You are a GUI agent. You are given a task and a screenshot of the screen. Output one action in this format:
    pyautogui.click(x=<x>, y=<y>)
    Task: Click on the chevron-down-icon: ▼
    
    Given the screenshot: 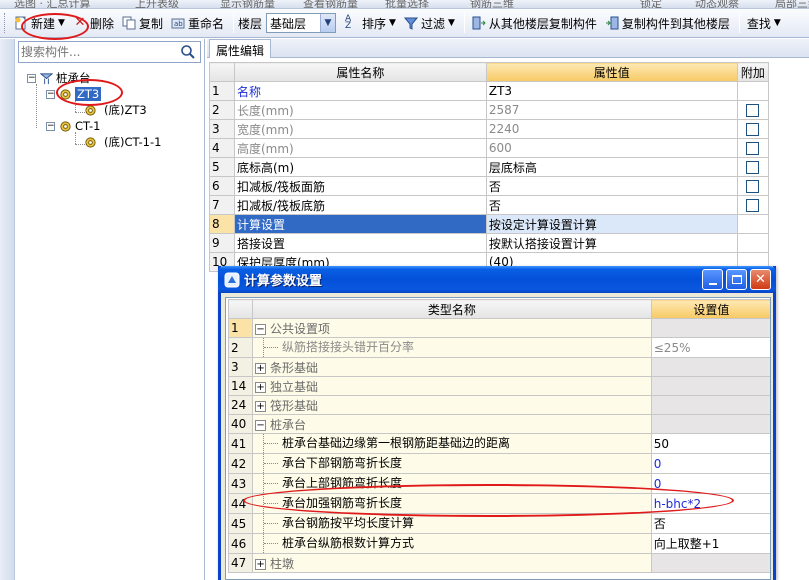 What is the action you would take?
    pyautogui.click(x=327, y=23)
    